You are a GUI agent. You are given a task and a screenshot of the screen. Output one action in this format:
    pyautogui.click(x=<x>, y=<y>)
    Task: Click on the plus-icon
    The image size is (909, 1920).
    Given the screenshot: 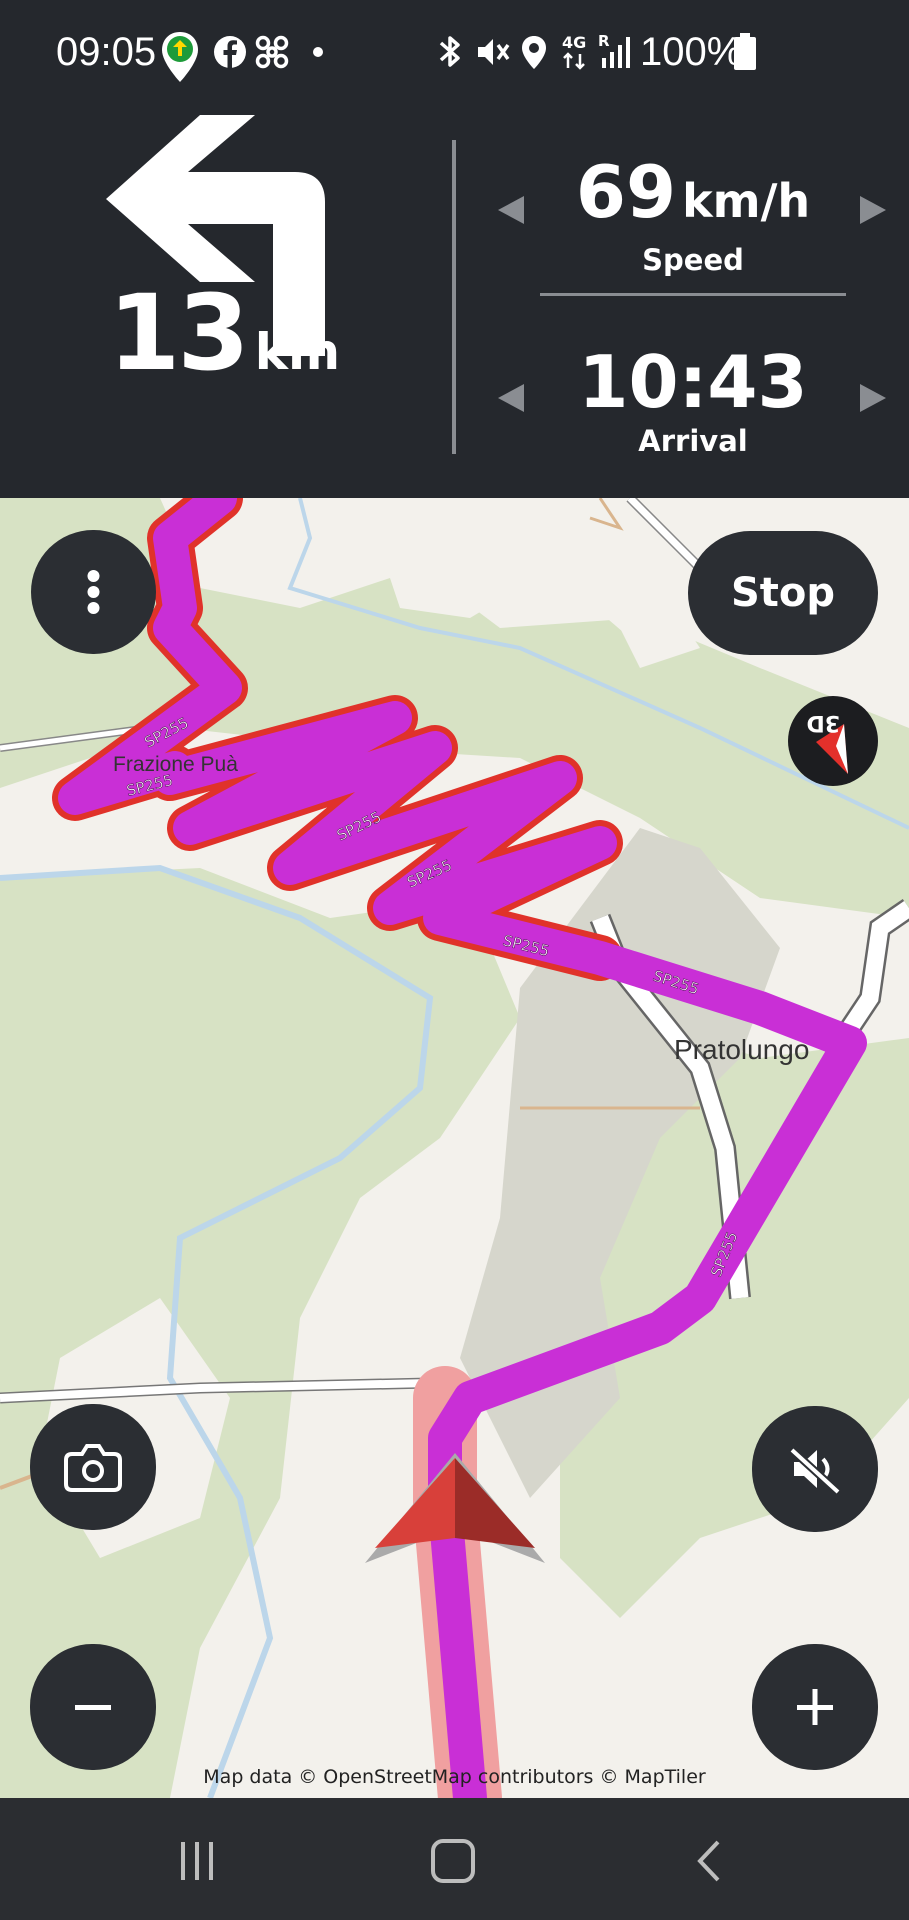 What is the action you would take?
    pyautogui.click(x=815, y=1707)
    